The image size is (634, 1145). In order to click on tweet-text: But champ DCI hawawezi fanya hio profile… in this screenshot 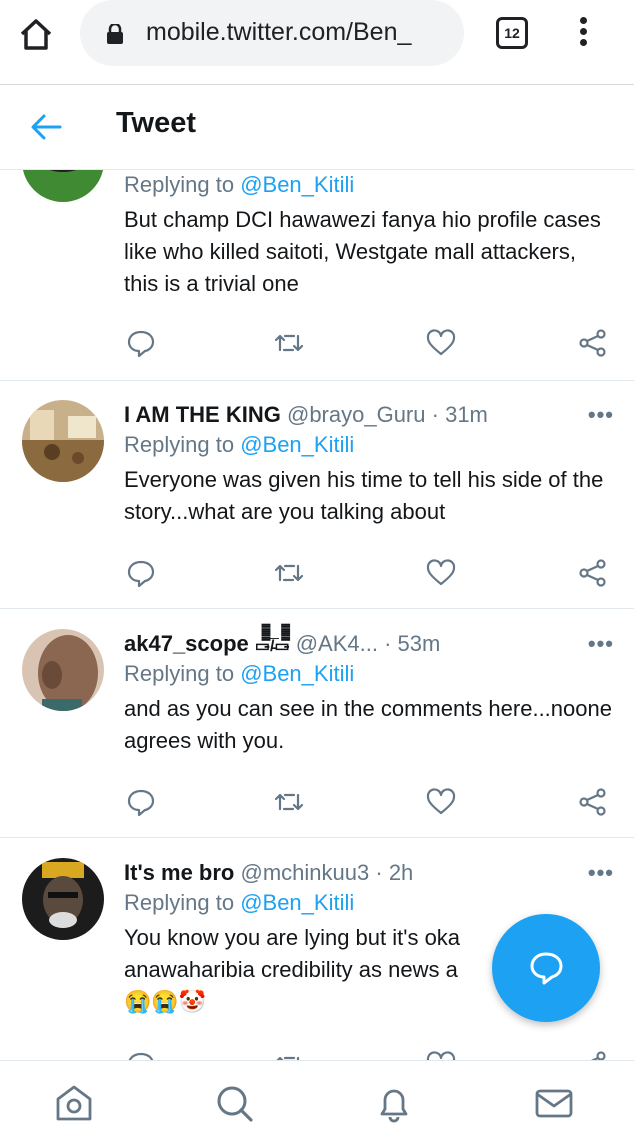, I will do `click(362, 251)`.